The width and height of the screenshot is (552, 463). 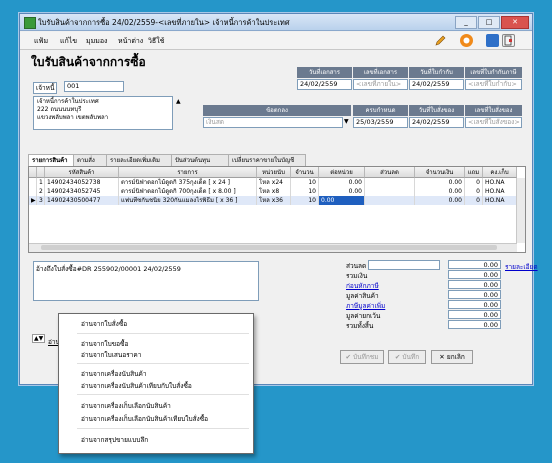 What do you see at coordinates (156, 41) in the screenshot?
I see `menu-help: วิธีใช้` at bounding box center [156, 41].